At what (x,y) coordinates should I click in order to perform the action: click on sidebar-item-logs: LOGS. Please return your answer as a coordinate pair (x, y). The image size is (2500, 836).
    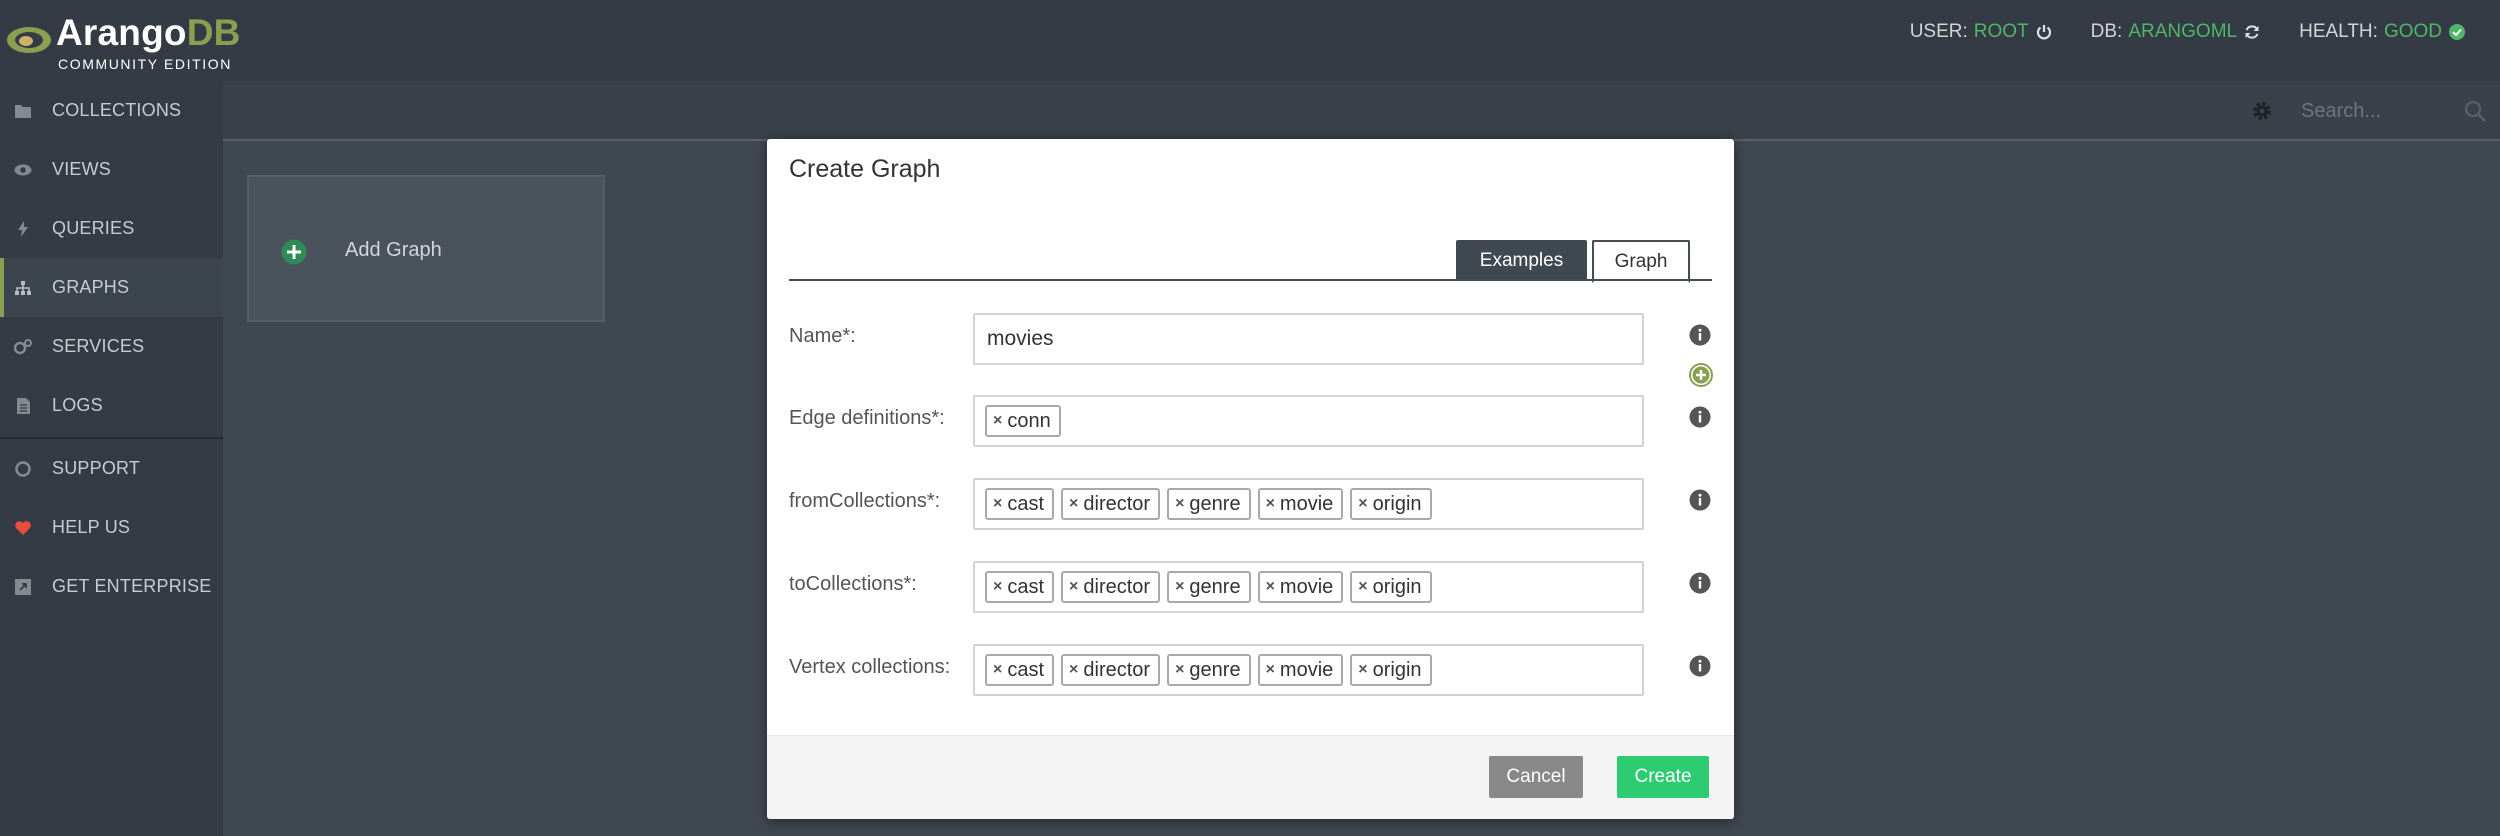
    Looking at the image, I should click on (111, 405).